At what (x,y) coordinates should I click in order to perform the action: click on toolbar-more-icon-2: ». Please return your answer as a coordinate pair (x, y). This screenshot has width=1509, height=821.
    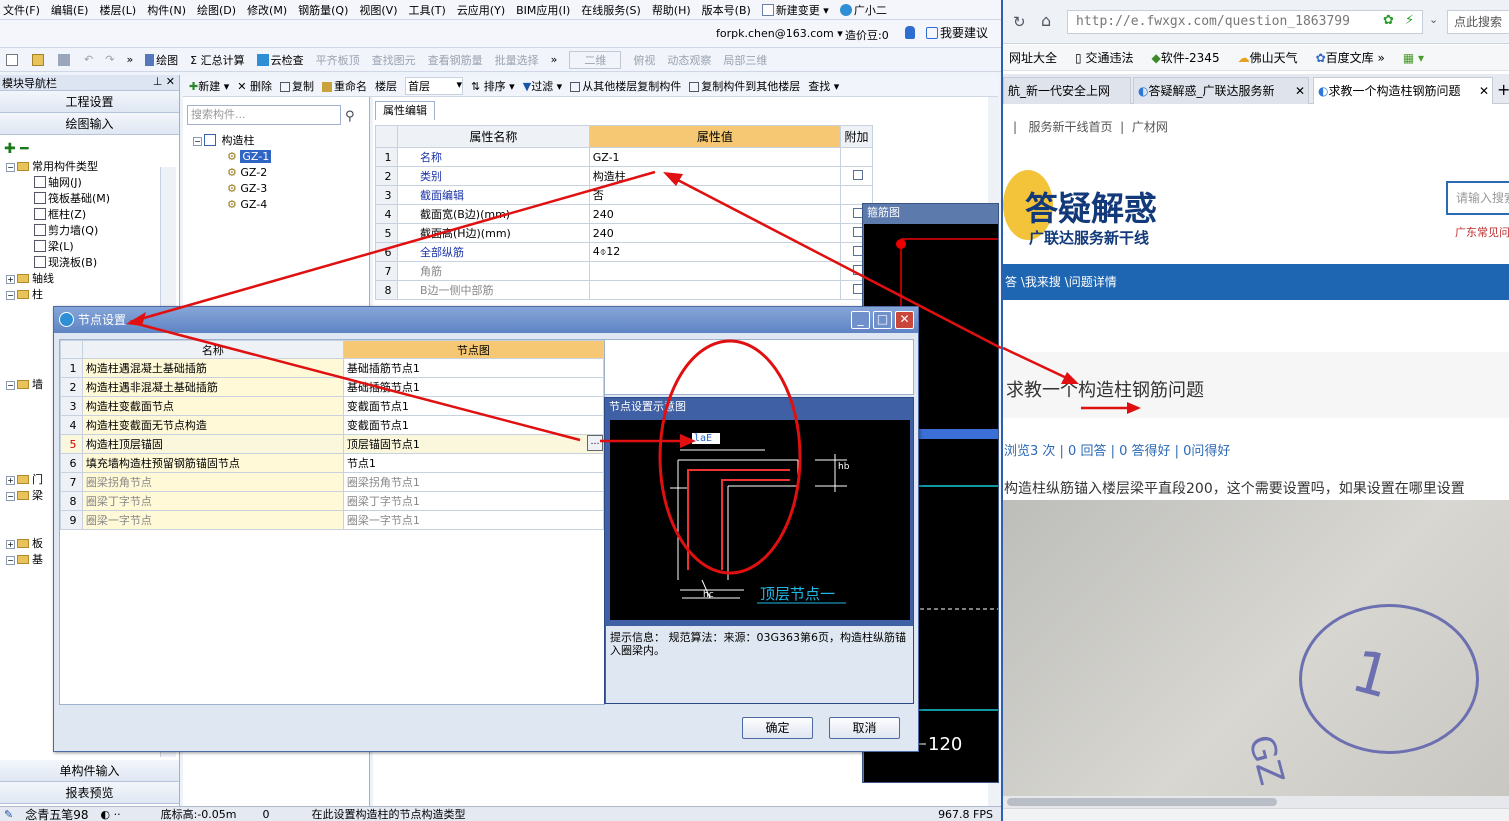
    Looking at the image, I should click on (554, 59).